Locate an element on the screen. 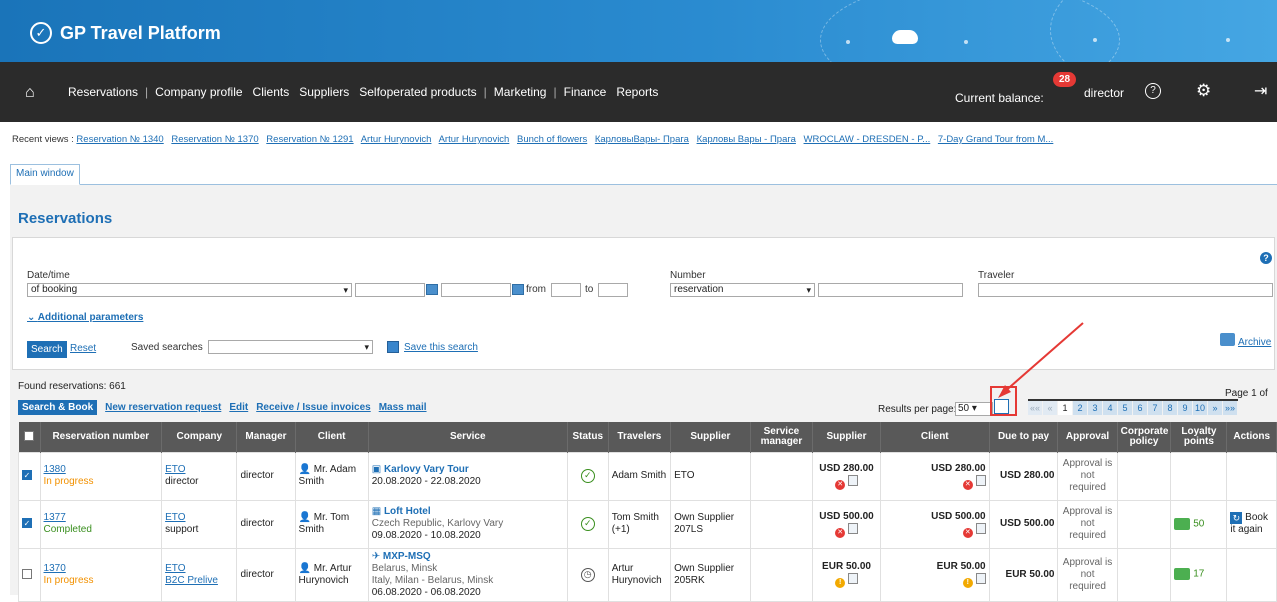  notification-badge: 28 is located at coordinates (1065, 79).